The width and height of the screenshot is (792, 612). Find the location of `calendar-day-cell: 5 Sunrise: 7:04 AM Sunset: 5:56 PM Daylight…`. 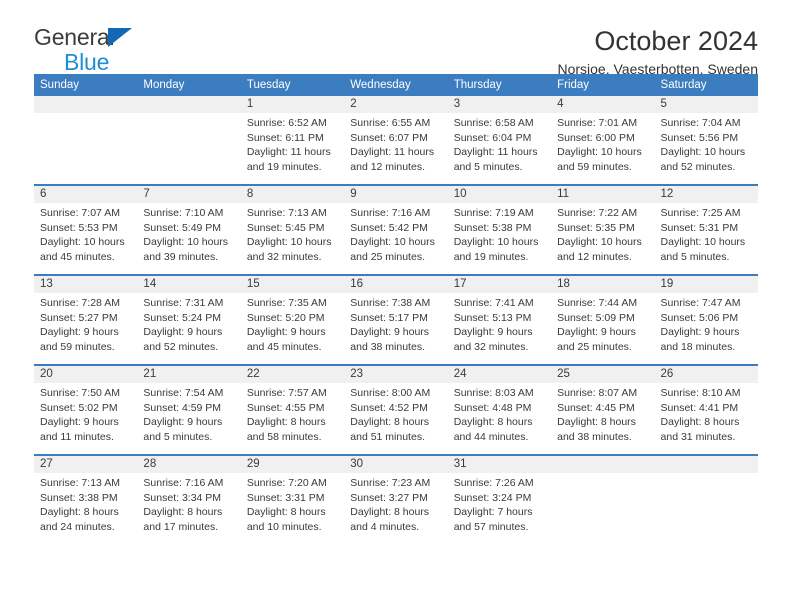

calendar-day-cell: 5 Sunrise: 7:04 AM Sunset: 5:56 PM Daylight… is located at coordinates (706, 140).